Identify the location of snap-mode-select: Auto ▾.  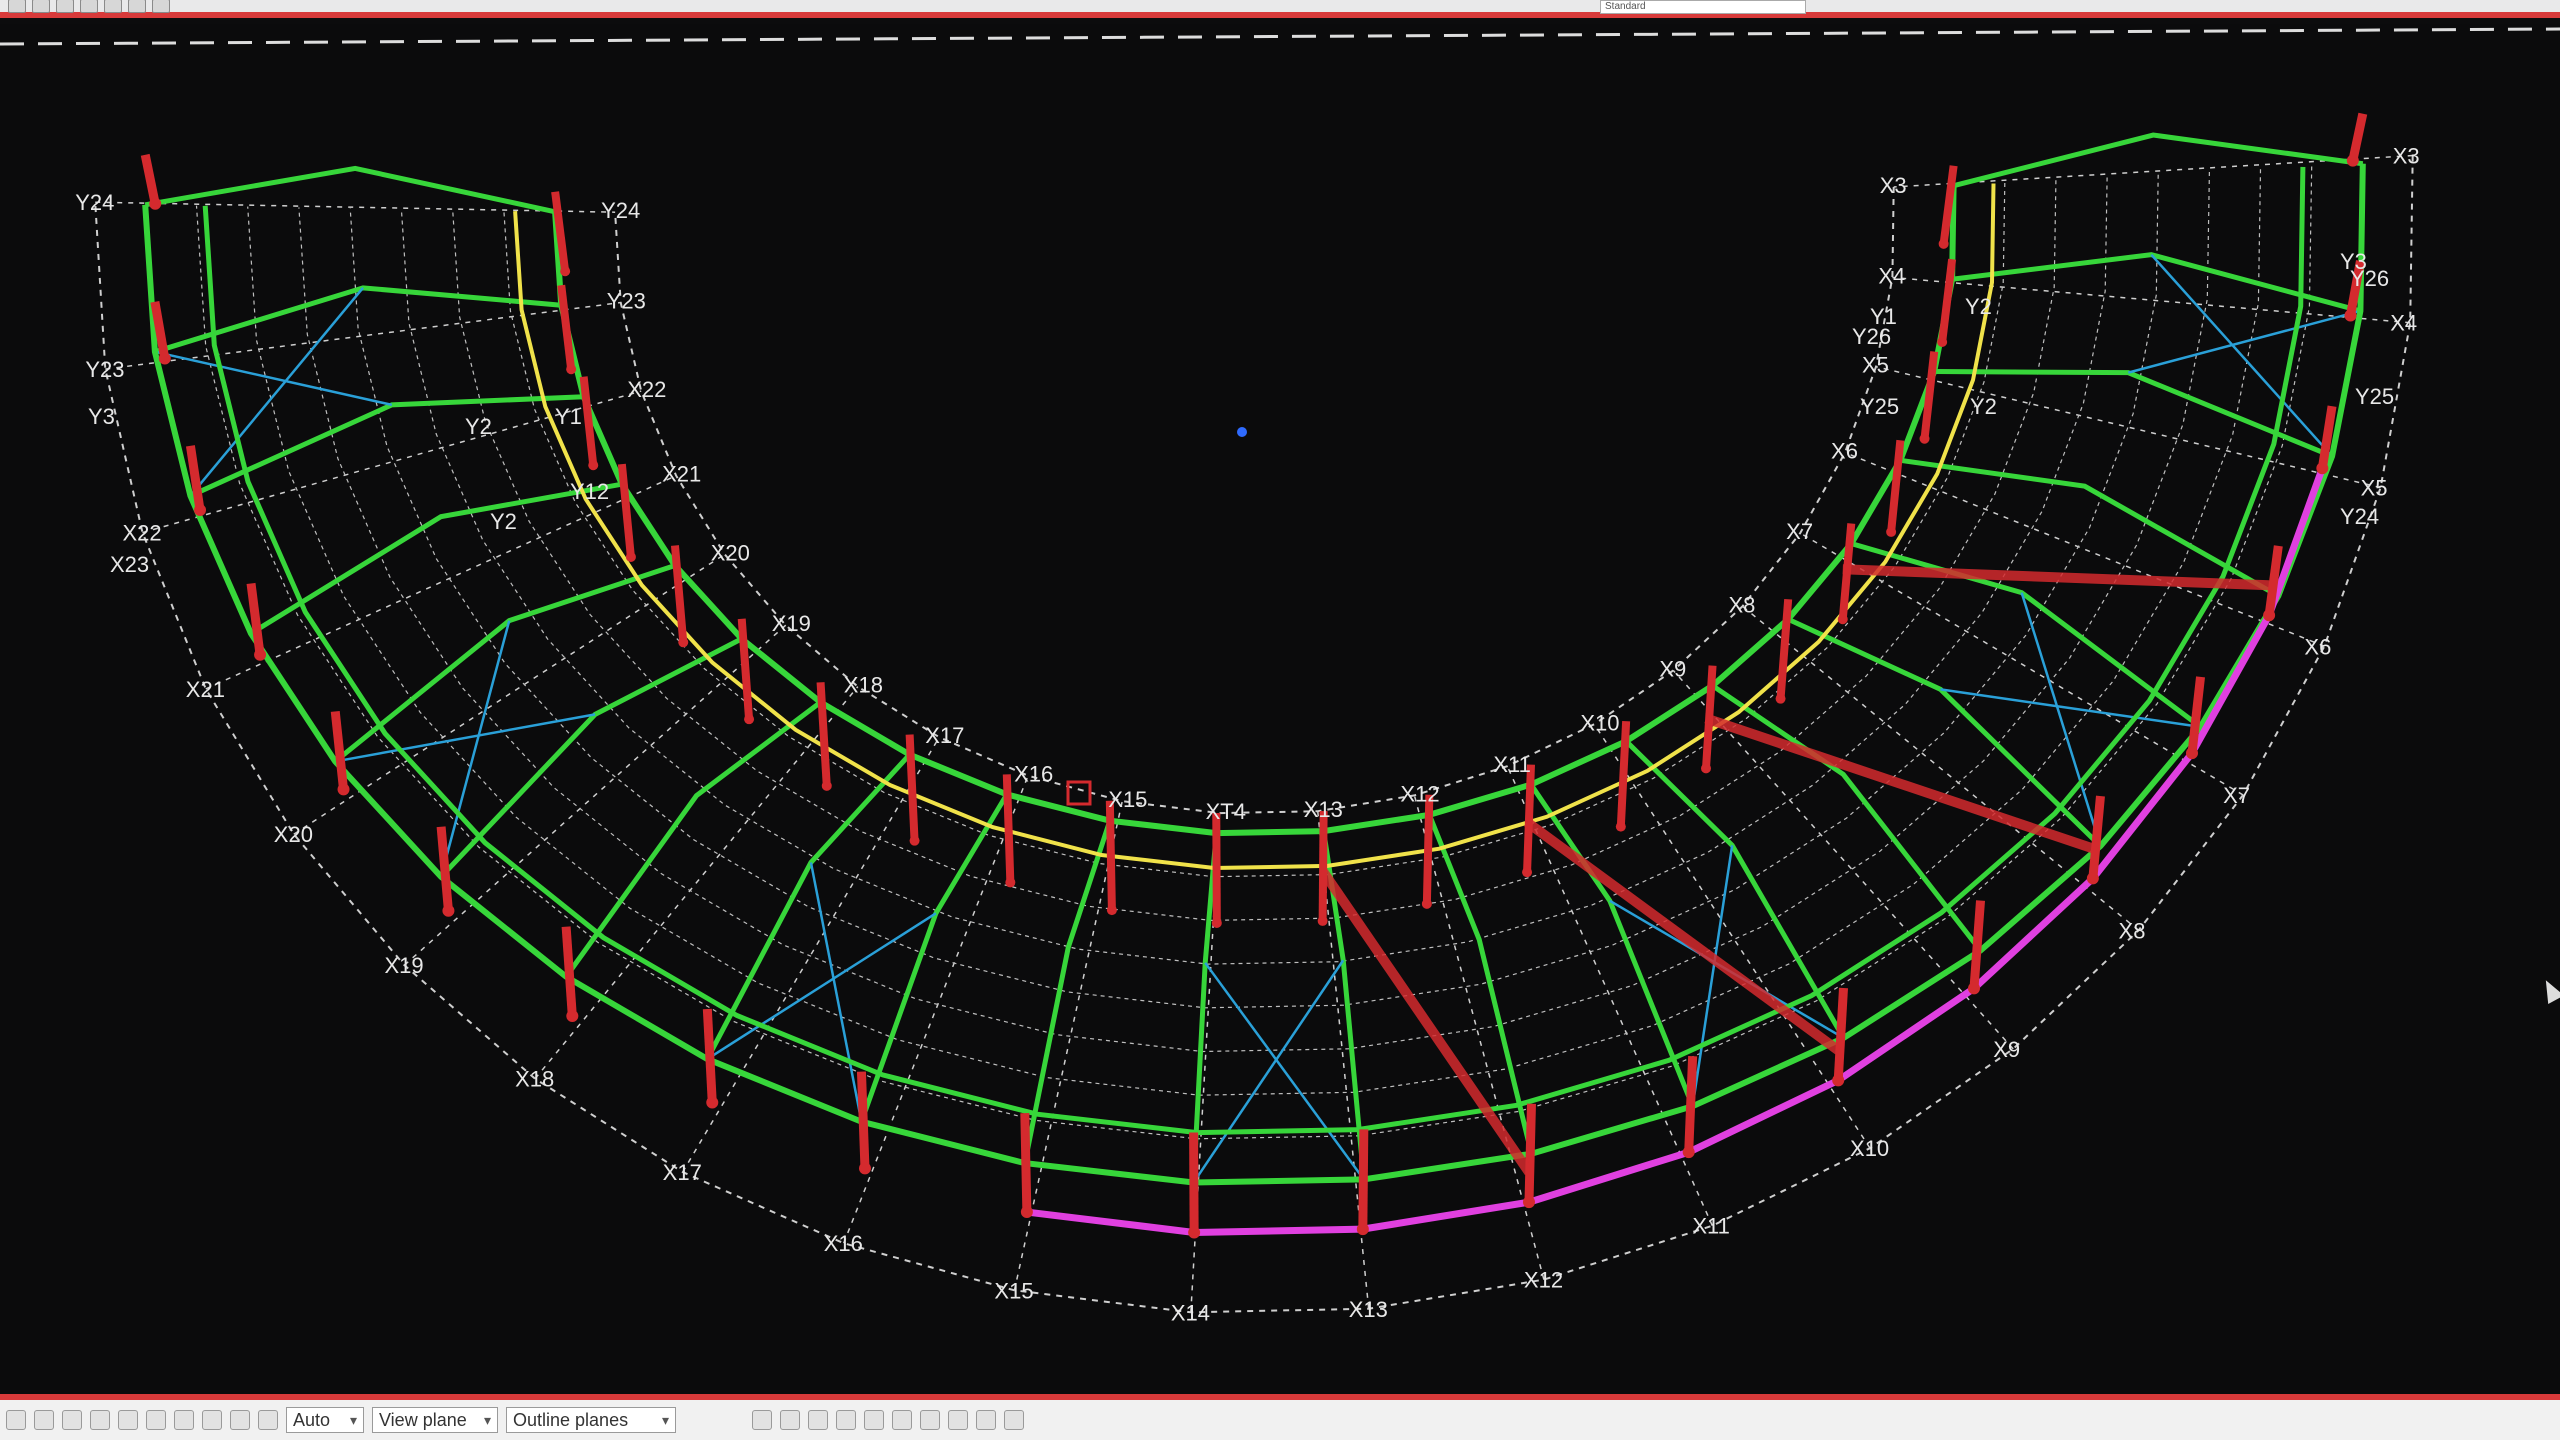
(325, 1420).